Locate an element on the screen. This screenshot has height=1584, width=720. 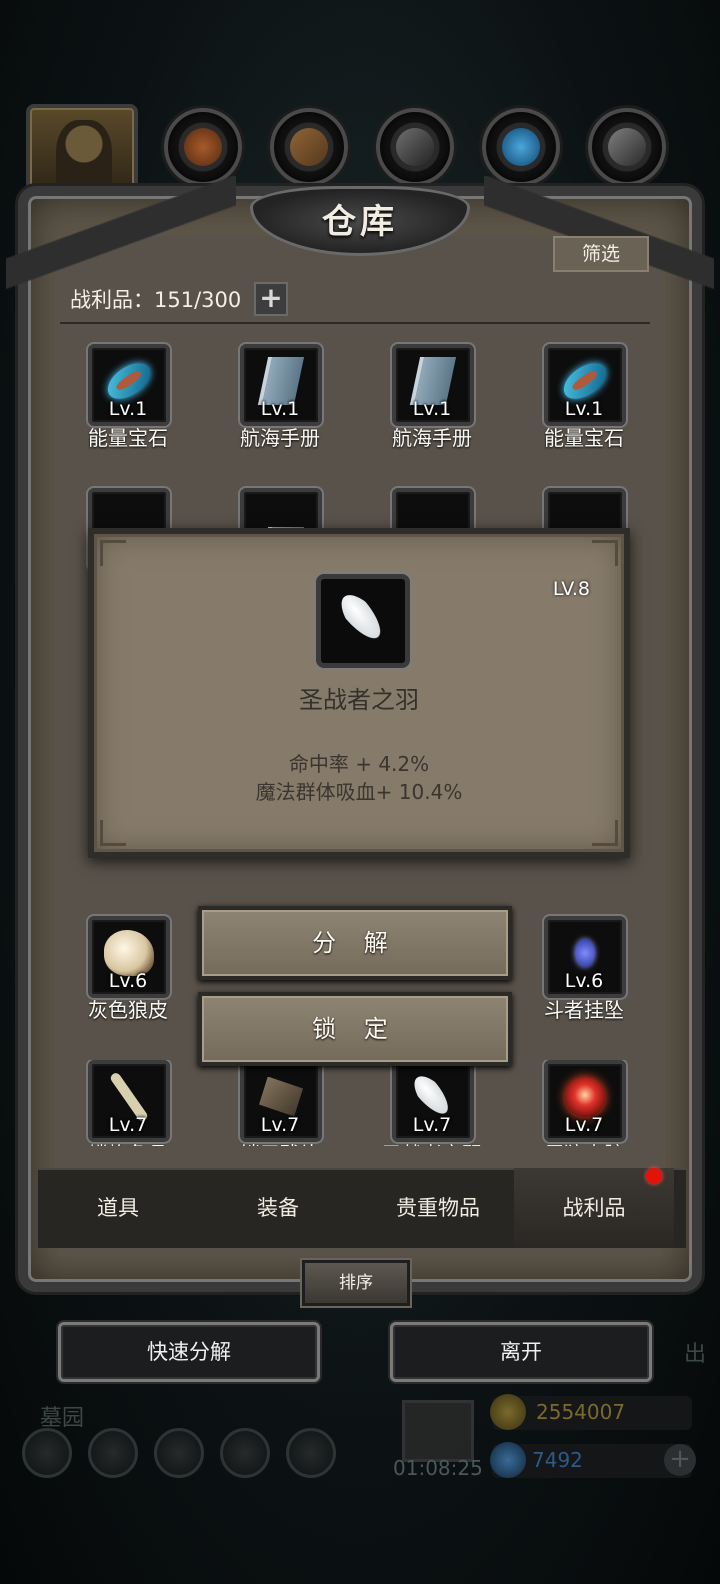
feather-icon is located at coordinates (363, 619).